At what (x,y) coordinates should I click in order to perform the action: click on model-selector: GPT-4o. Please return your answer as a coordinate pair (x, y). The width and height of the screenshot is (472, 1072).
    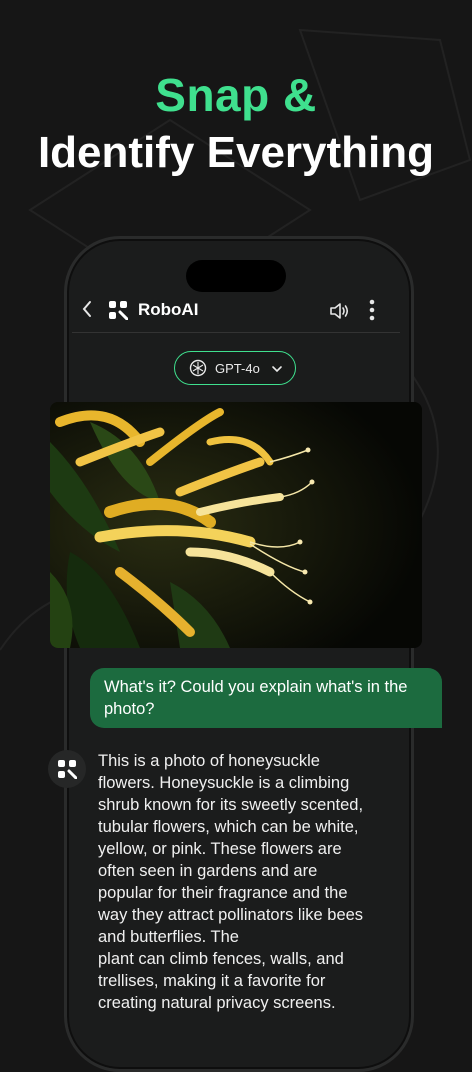
    Looking at the image, I should click on (235, 368).